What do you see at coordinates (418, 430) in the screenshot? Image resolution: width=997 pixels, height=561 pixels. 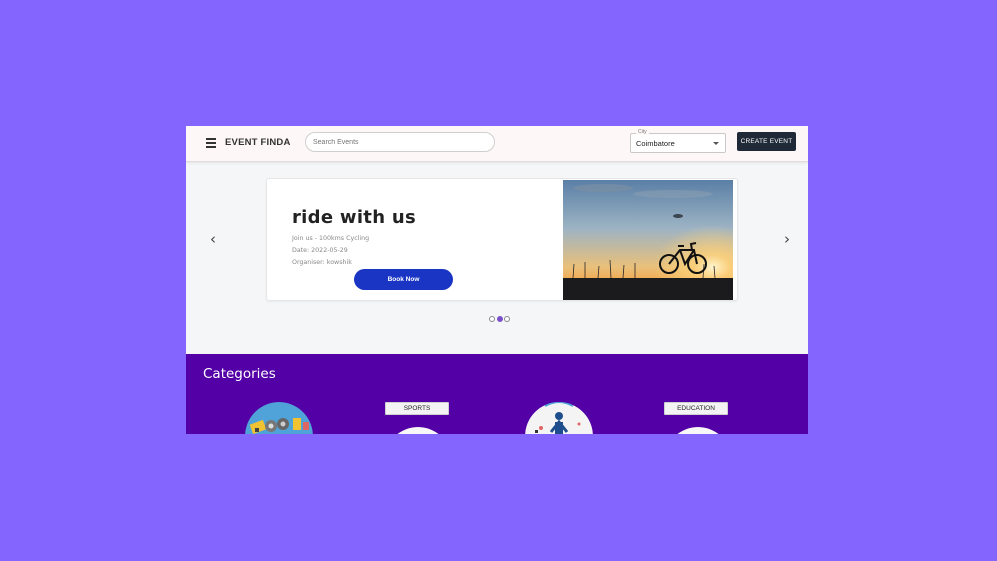 I see `category-sports-image` at bounding box center [418, 430].